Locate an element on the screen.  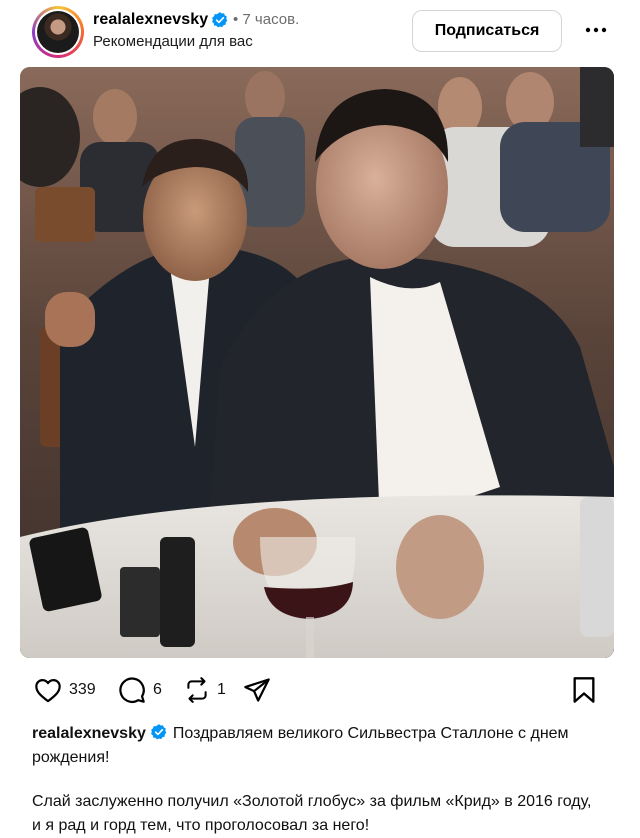
bookmark-icon is located at coordinates (584, 690).